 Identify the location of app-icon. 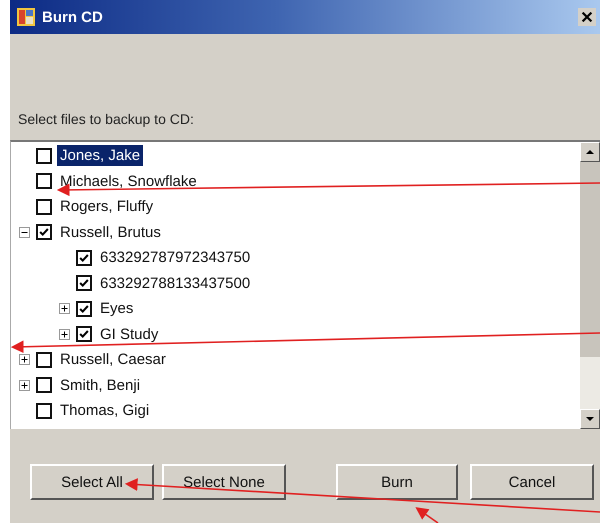
(26, 17).